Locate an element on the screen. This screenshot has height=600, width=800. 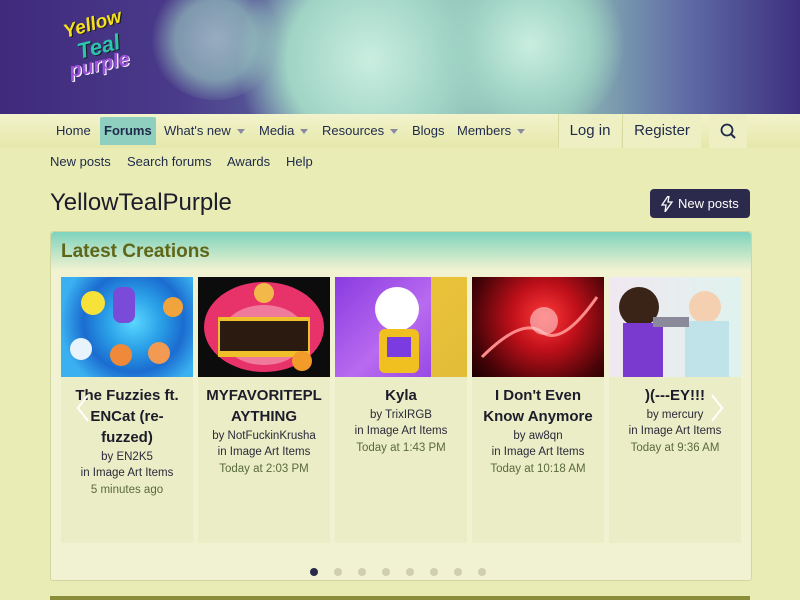
creation-time: Today at 2:03 PM is located at coordinates (264, 469).